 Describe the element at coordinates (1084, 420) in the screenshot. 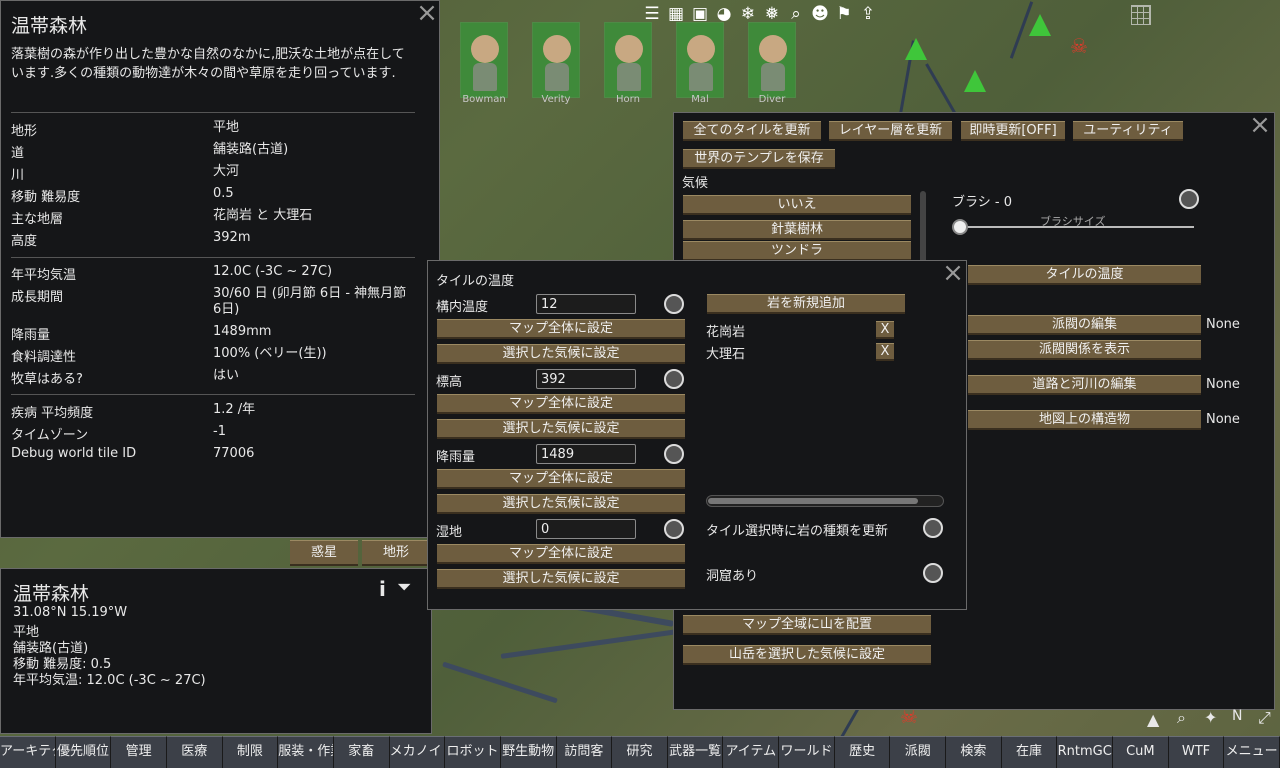

I see `structures-button: 地図上の構造物` at that location.